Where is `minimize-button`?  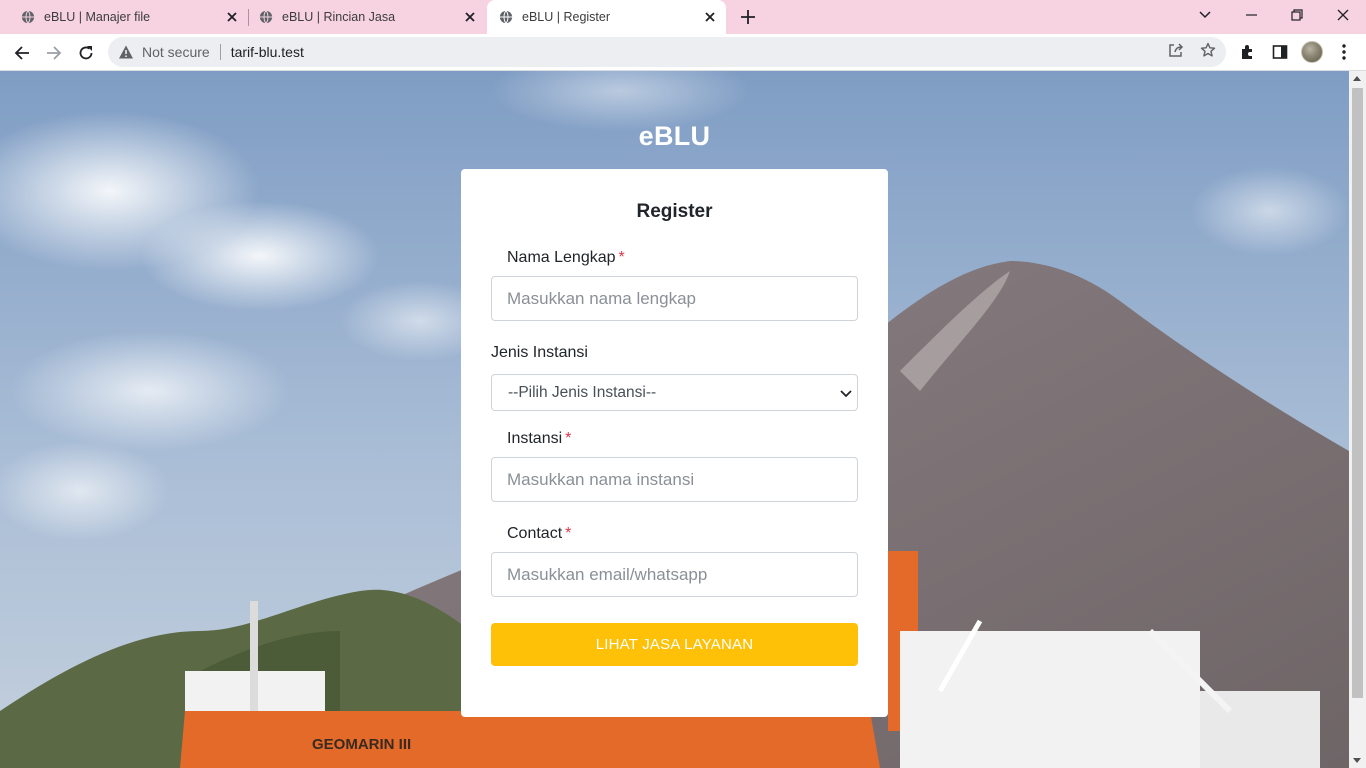 minimize-button is located at coordinates (1251, 15).